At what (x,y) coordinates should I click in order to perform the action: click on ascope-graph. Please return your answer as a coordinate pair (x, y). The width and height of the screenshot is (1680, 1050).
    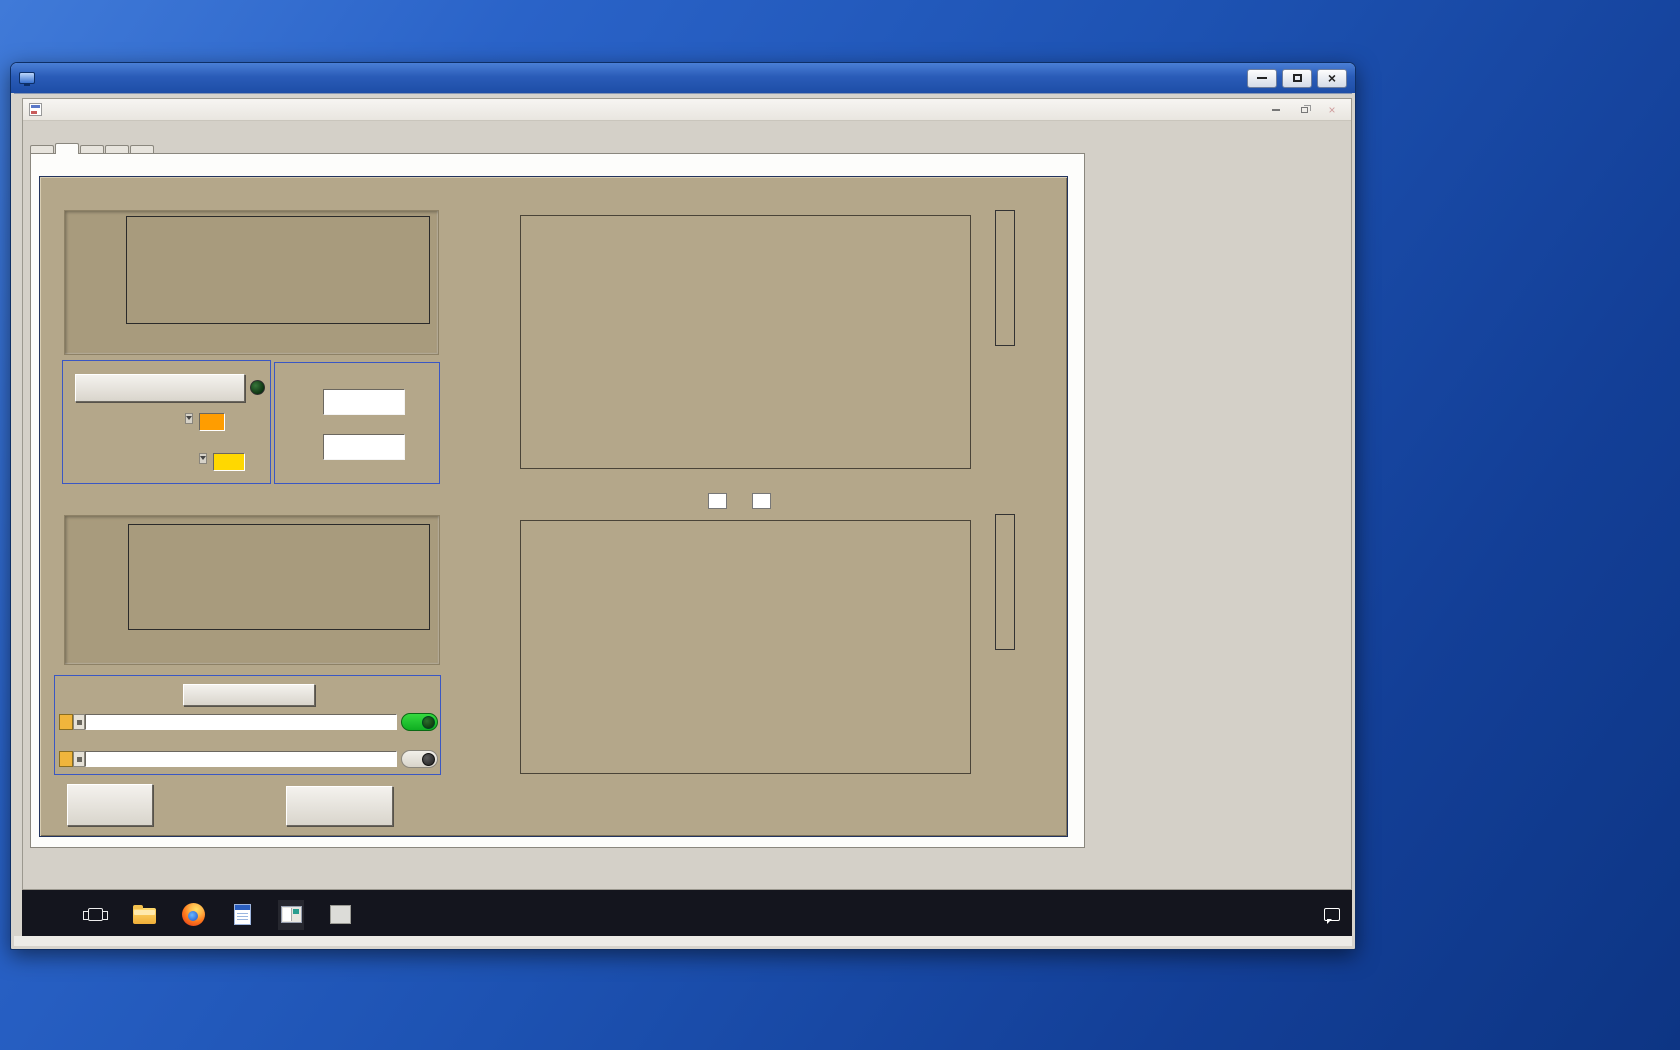
    Looking at the image, I should click on (251, 282).